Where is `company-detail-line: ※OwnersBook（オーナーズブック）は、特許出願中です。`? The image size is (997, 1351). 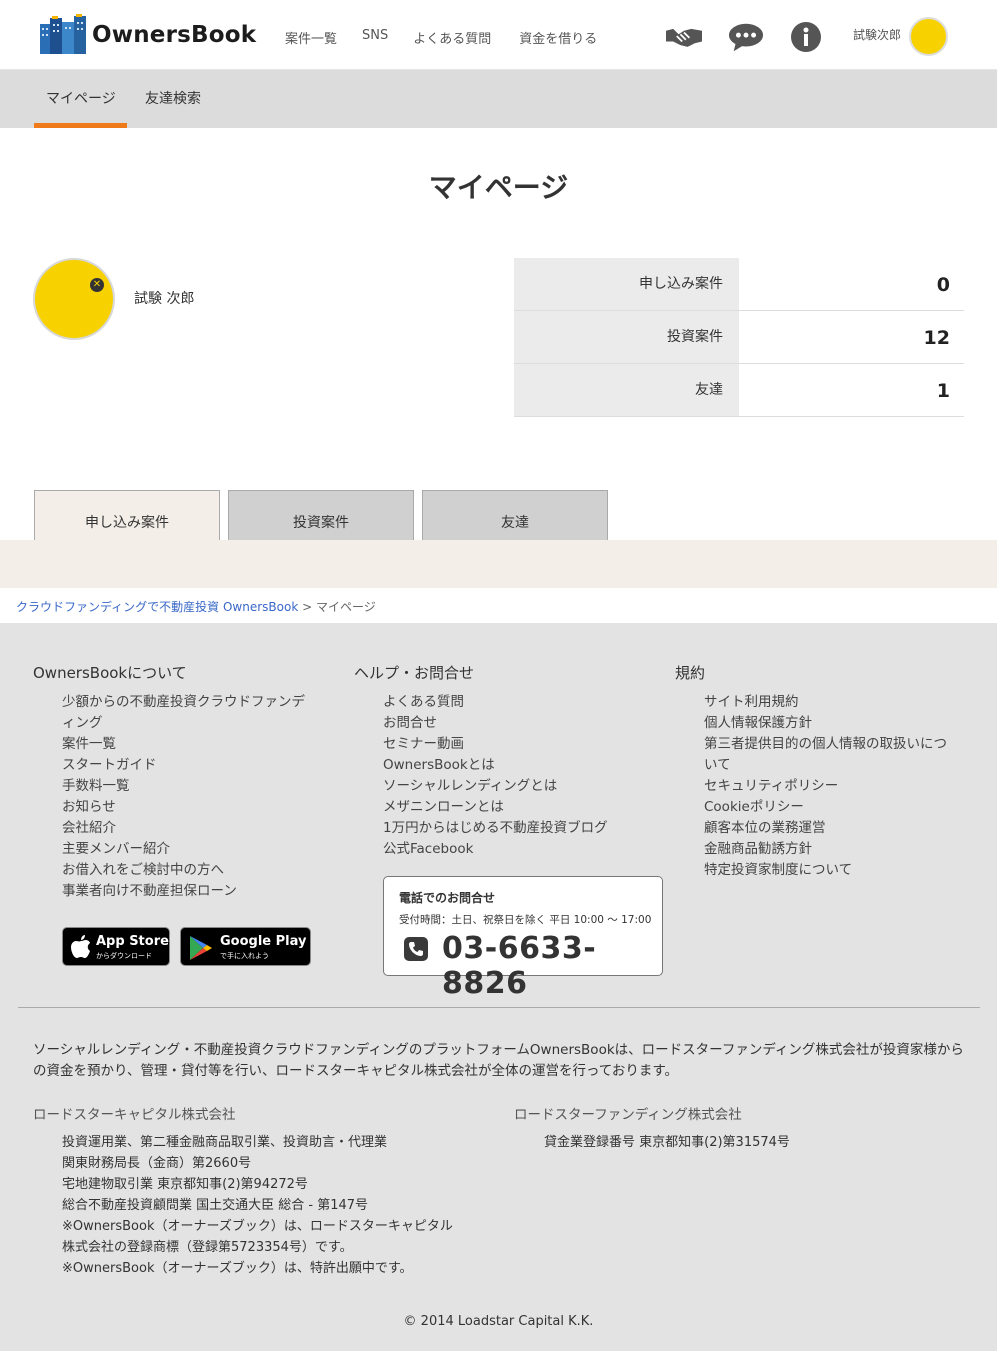
company-detail-line: ※OwnersBook（オーナーズブック）は、特許出願中です。 is located at coordinates (237, 1268).